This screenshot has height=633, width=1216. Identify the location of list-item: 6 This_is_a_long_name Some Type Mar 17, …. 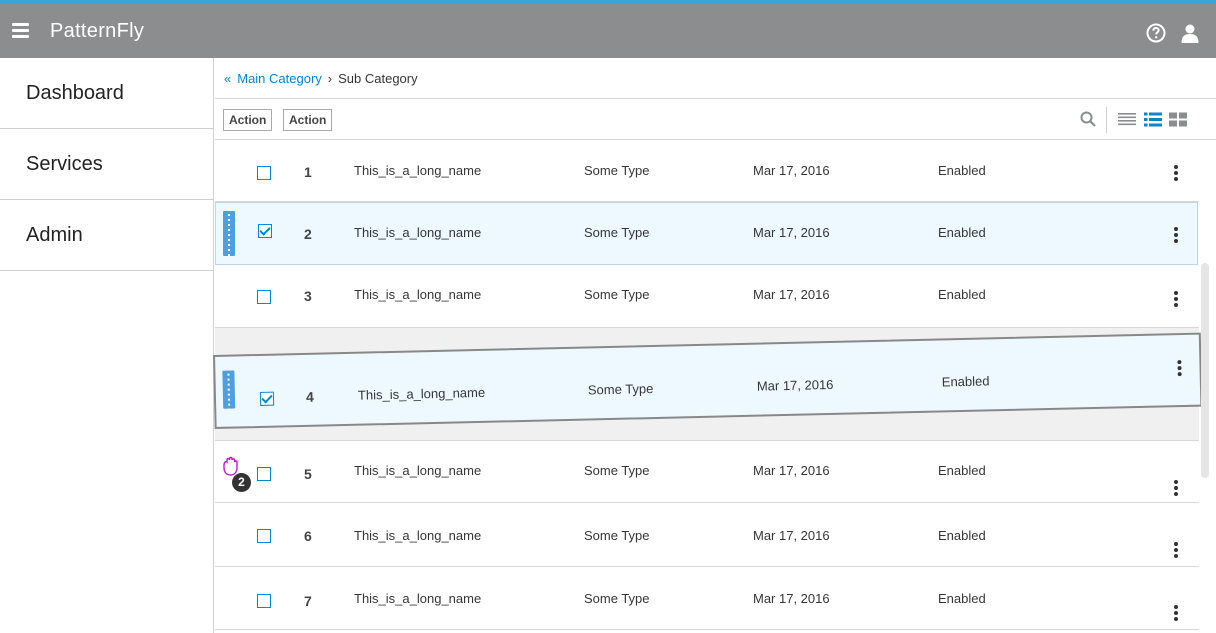
(707, 535).